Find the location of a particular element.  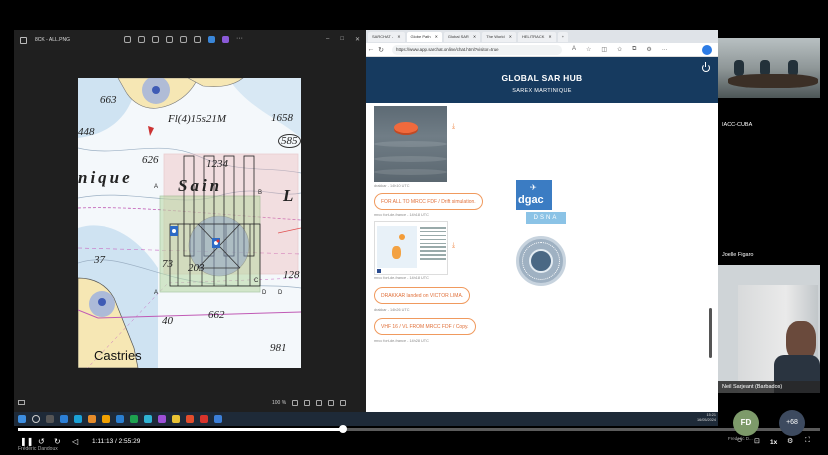

viewer-toolbar: ··· is located at coordinates (185, 39).